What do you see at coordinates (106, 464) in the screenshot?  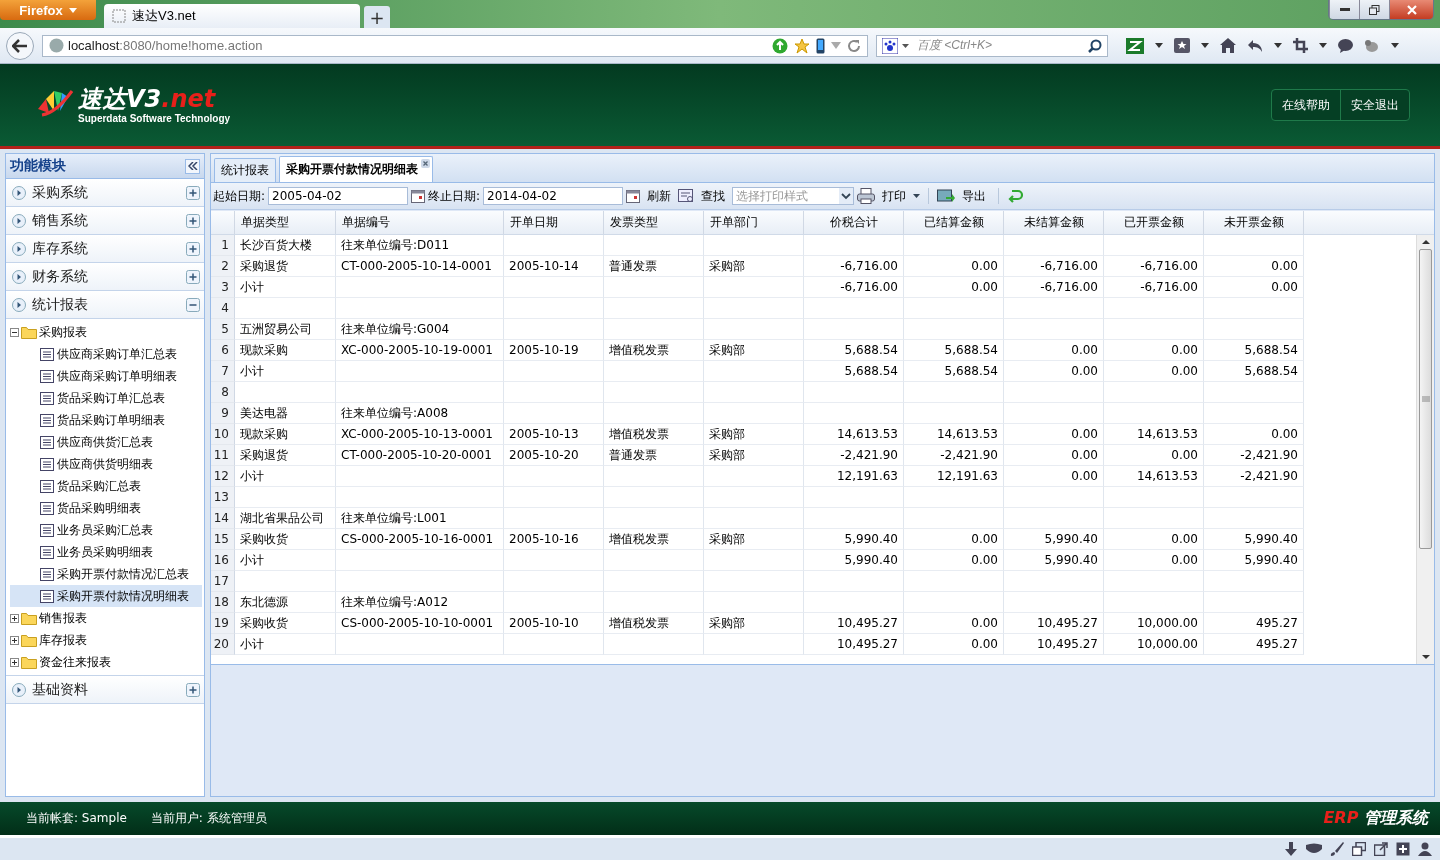 I see `tree-item: 供应商供货明细表` at bounding box center [106, 464].